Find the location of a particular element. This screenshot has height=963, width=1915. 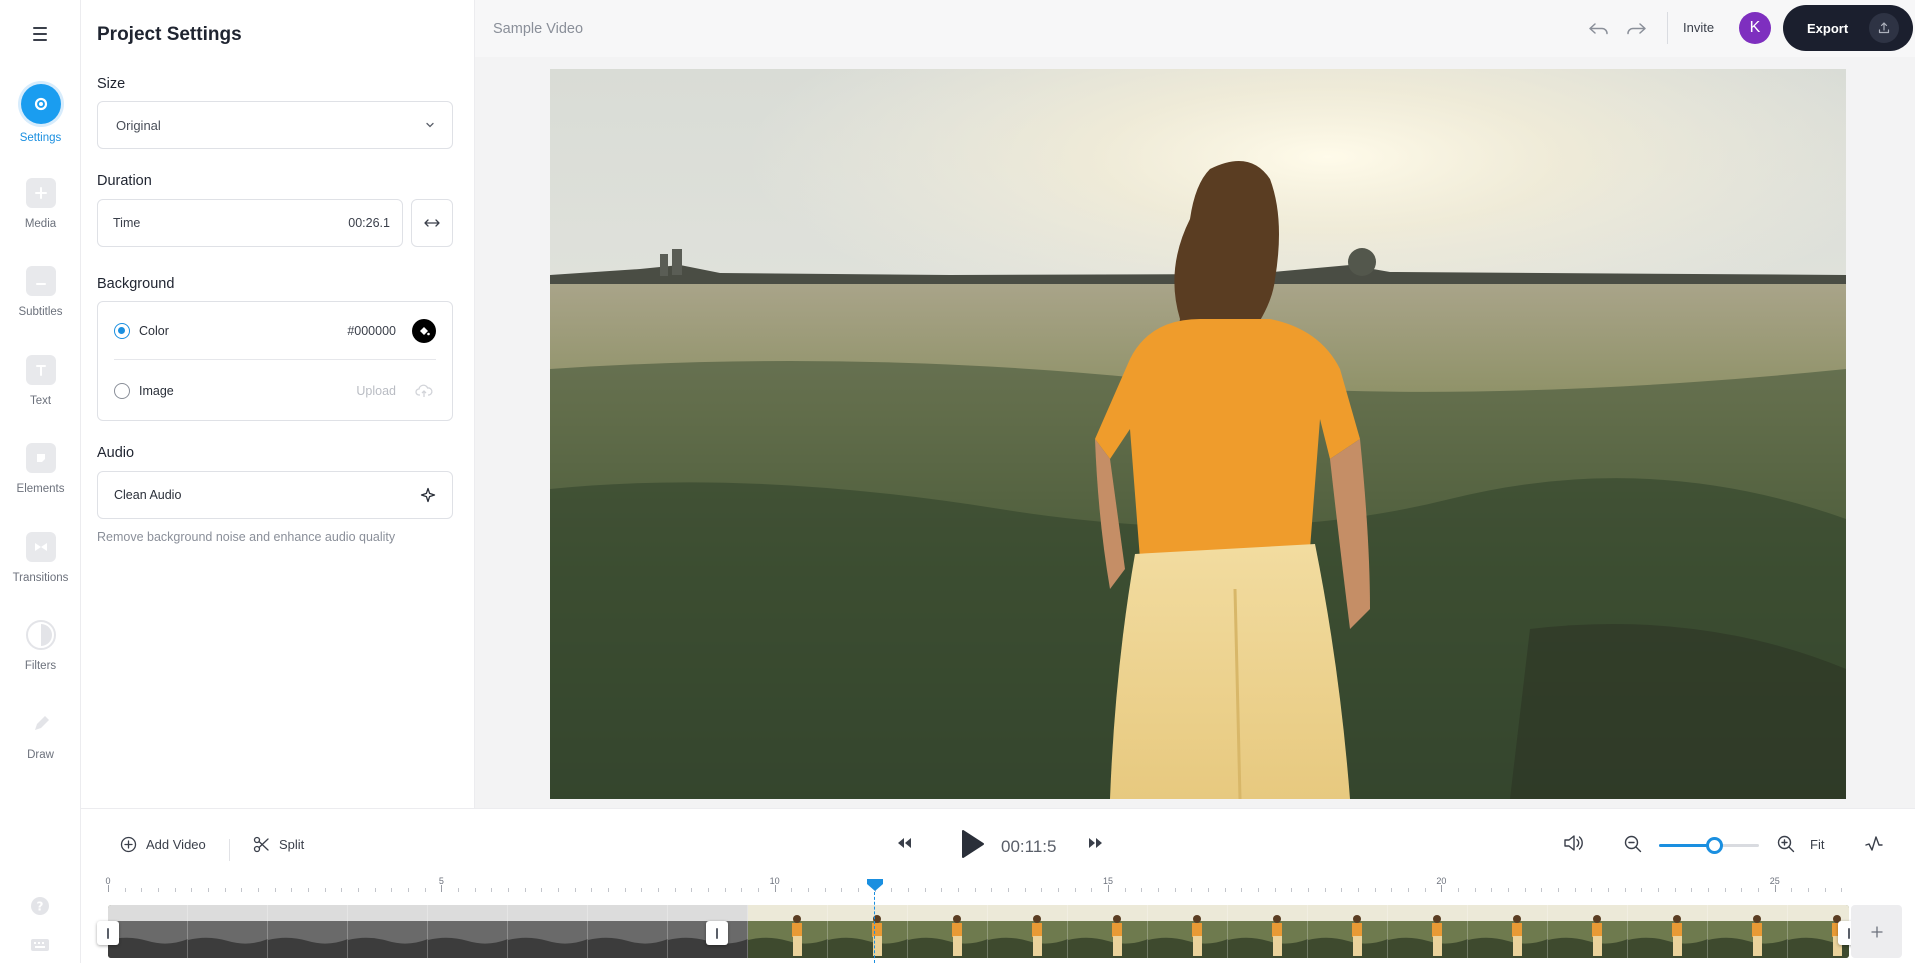

upload-label: Upload is located at coordinates (376, 391).